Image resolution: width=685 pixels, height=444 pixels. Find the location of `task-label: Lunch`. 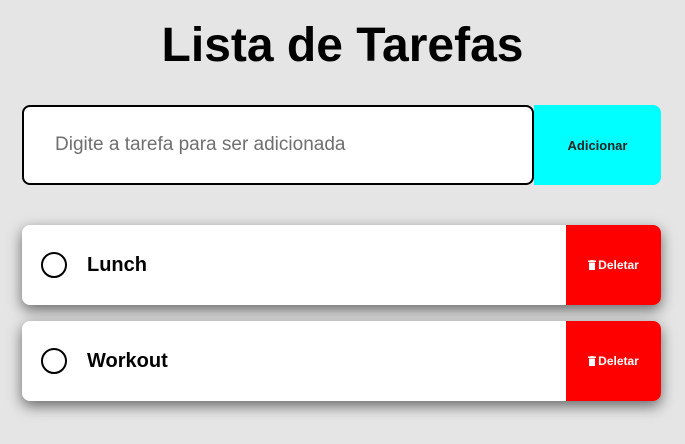

task-label: Lunch is located at coordinates (117, 264).